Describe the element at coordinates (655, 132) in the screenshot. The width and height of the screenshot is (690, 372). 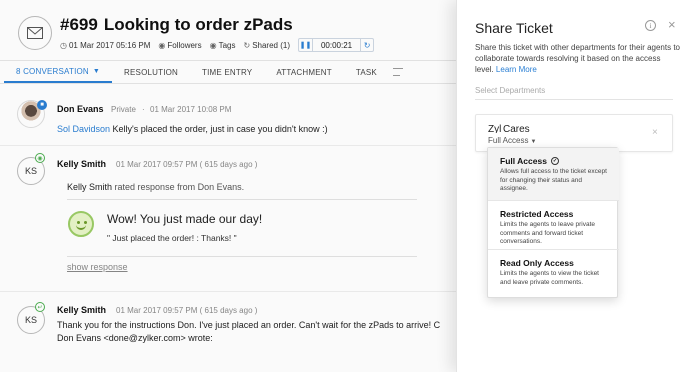
I see `remove-department-icon: ×` at that location.